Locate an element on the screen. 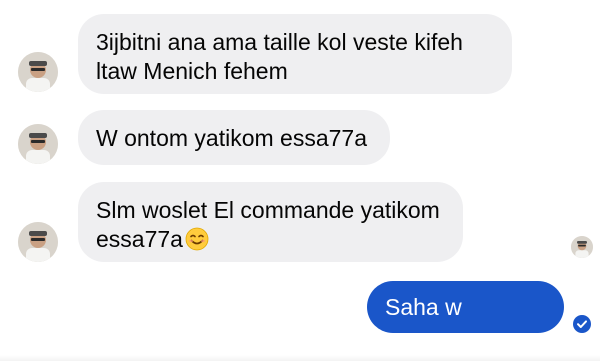  seen-by-avatar is located at coordinates (582, 247).